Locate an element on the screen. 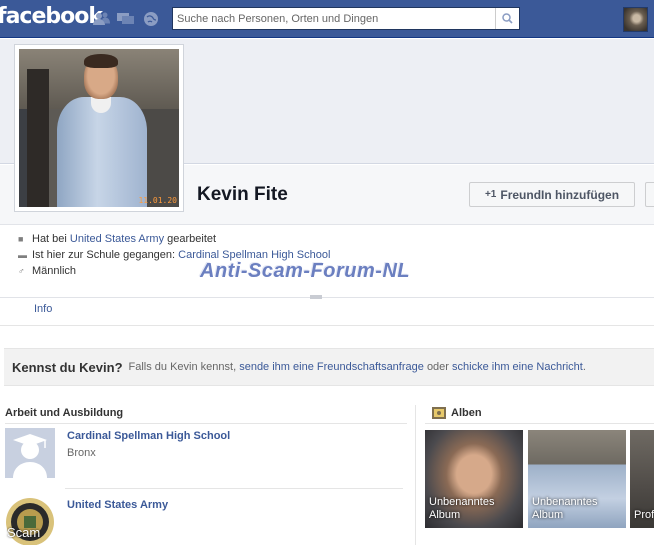  send-message-link: schicke ihm eine Nachricht is located at coordinates (517, 367).